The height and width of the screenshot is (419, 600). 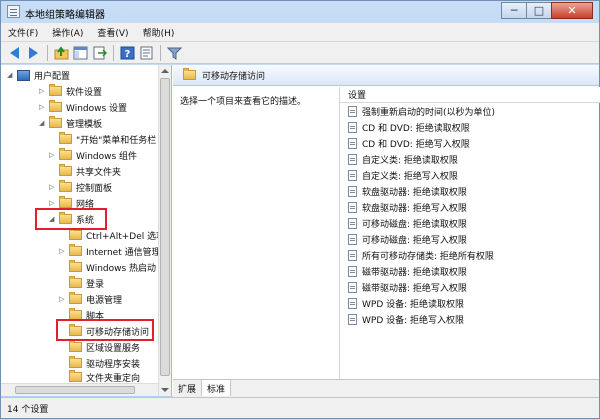 What do you see at coordinates (407, 239) in the screenshot?
I see `setting-row: 可移动磁盘: 拒绝写入权限` at bounding box center [407, 239].